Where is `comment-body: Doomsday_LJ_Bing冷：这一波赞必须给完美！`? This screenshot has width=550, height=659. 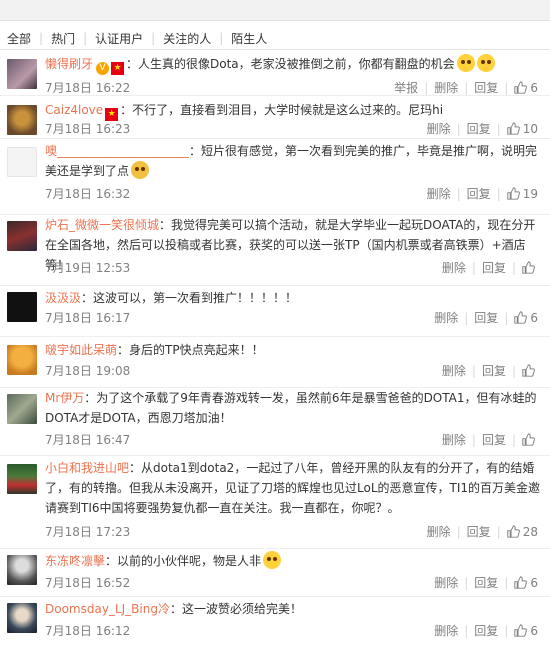 comment-body: Doomsday_LJ_Bing冷：这一波赞必须给完美！ is located at coordinates (294, 609).